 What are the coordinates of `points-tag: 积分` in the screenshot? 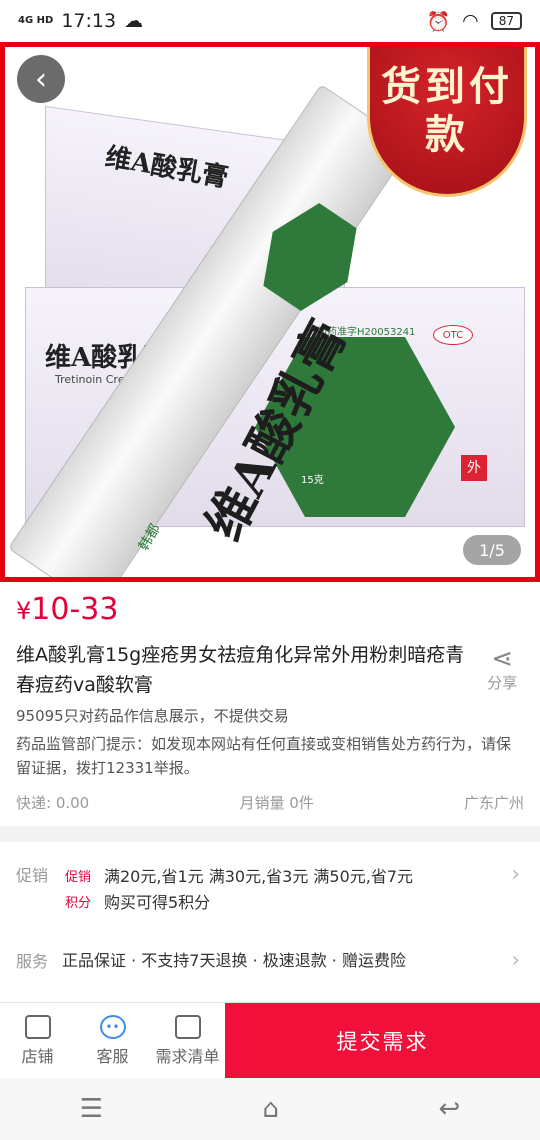 It's located at (77, 903).